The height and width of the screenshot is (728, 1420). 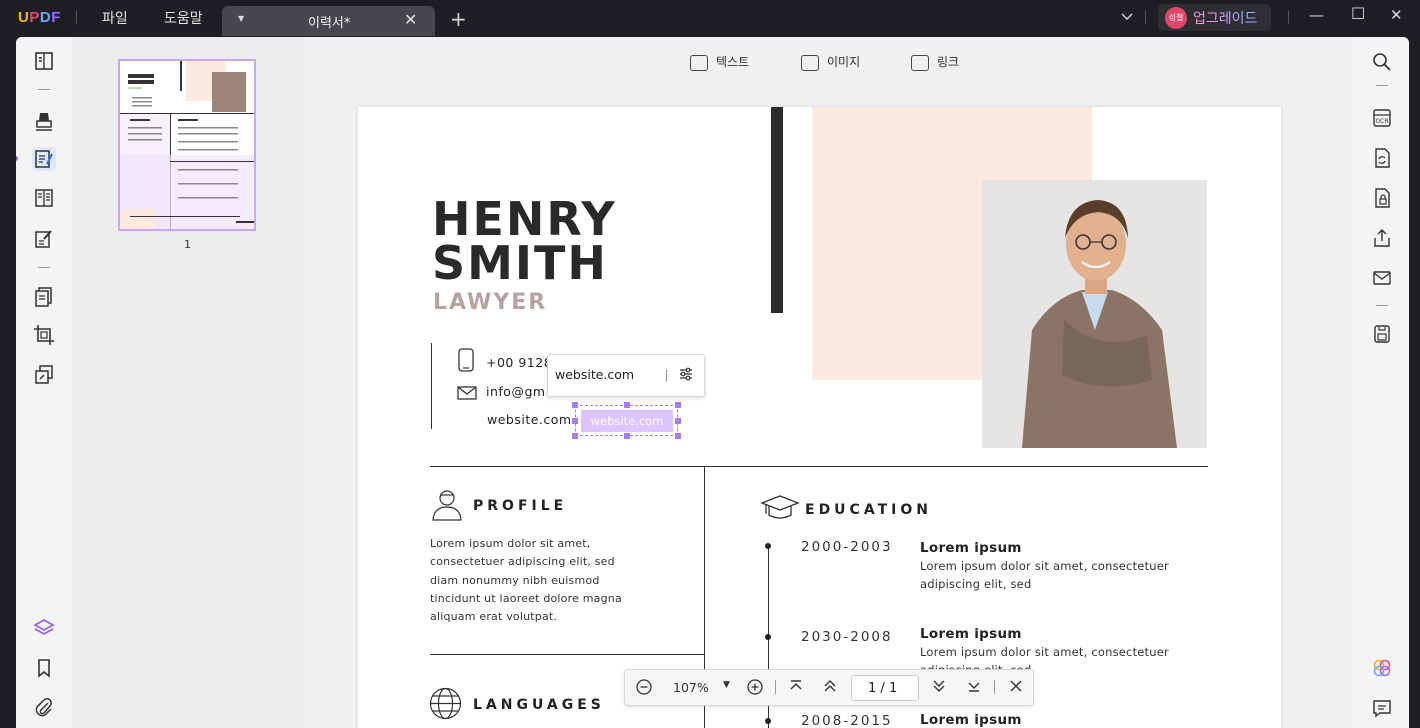 What do you see at coordinates (935, 62) in the screenshot?
I see `add-link-button: 링크` at bounding box center [935, 62].